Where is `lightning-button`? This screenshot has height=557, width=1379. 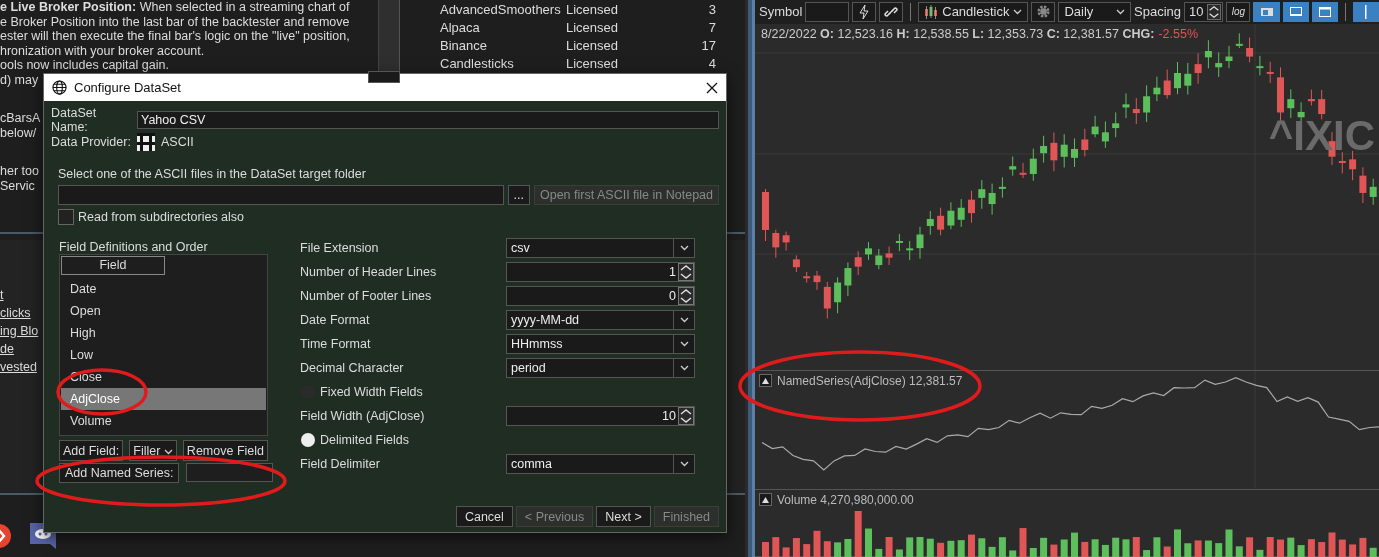
lightning-button is located at coordinates (864, 11).